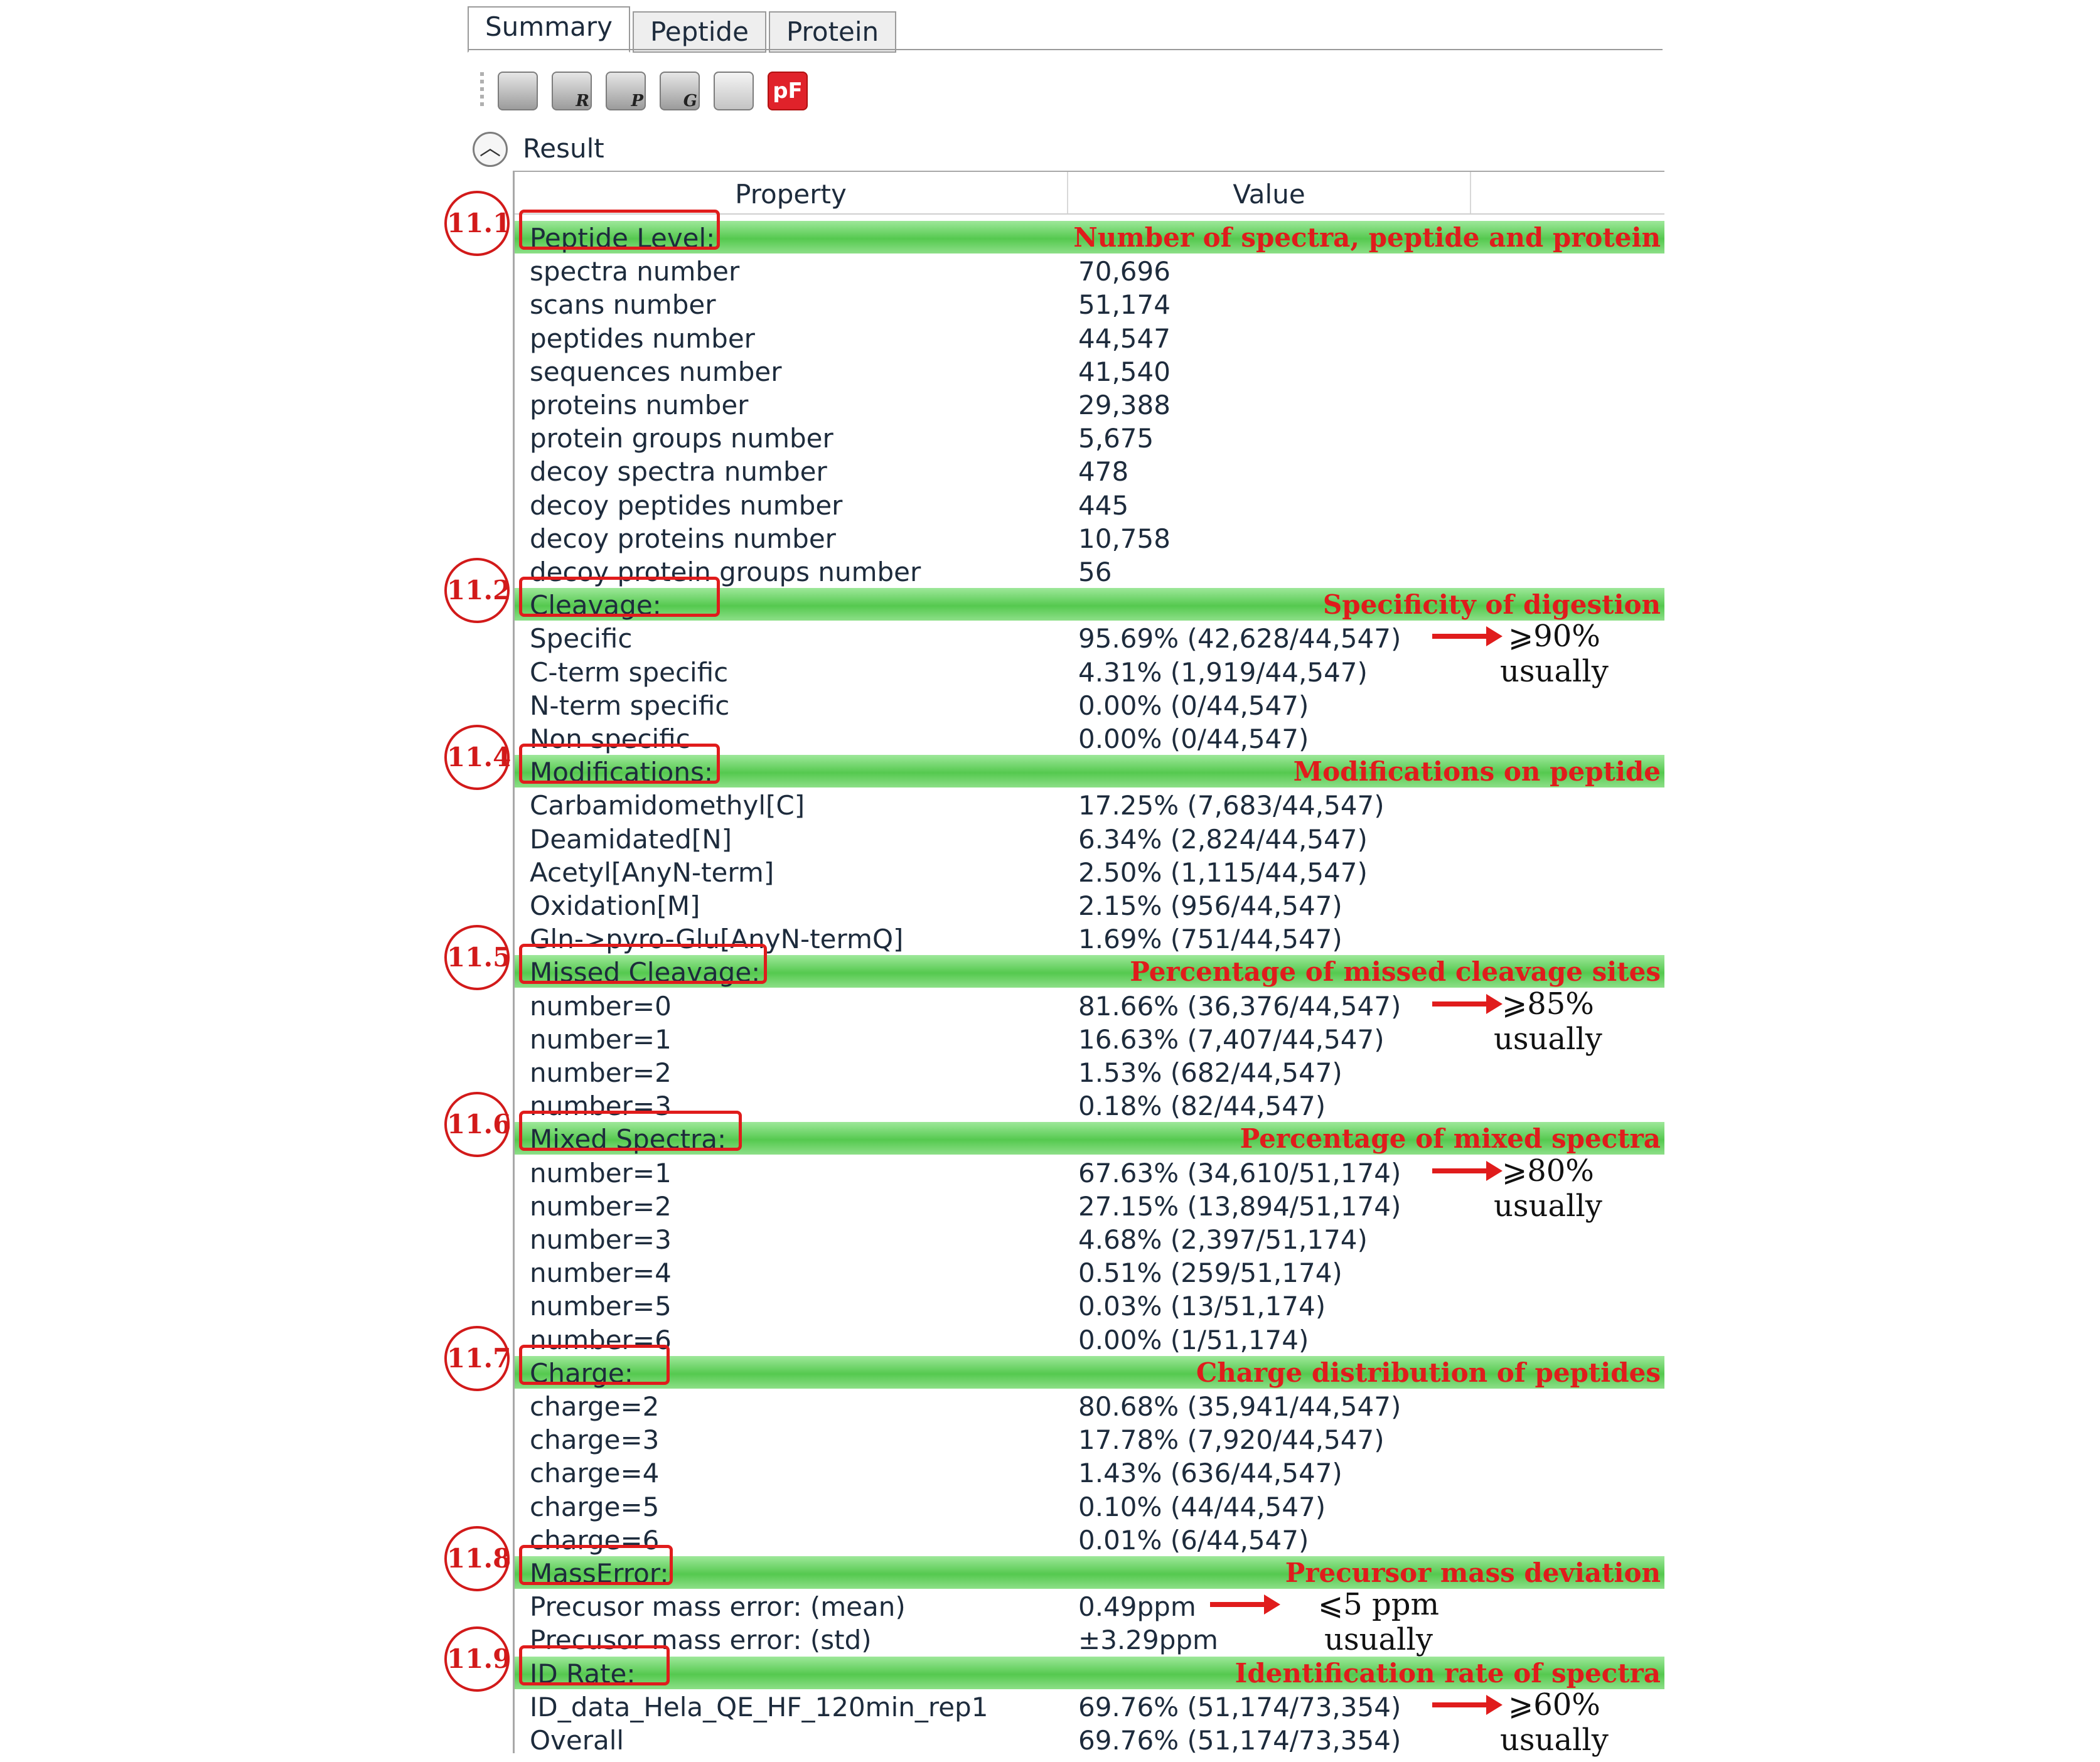 Image resolution: width=2100 pixels, height=1762 pixels. I want to click on value-cell: 41,540, so click(1124, 371).